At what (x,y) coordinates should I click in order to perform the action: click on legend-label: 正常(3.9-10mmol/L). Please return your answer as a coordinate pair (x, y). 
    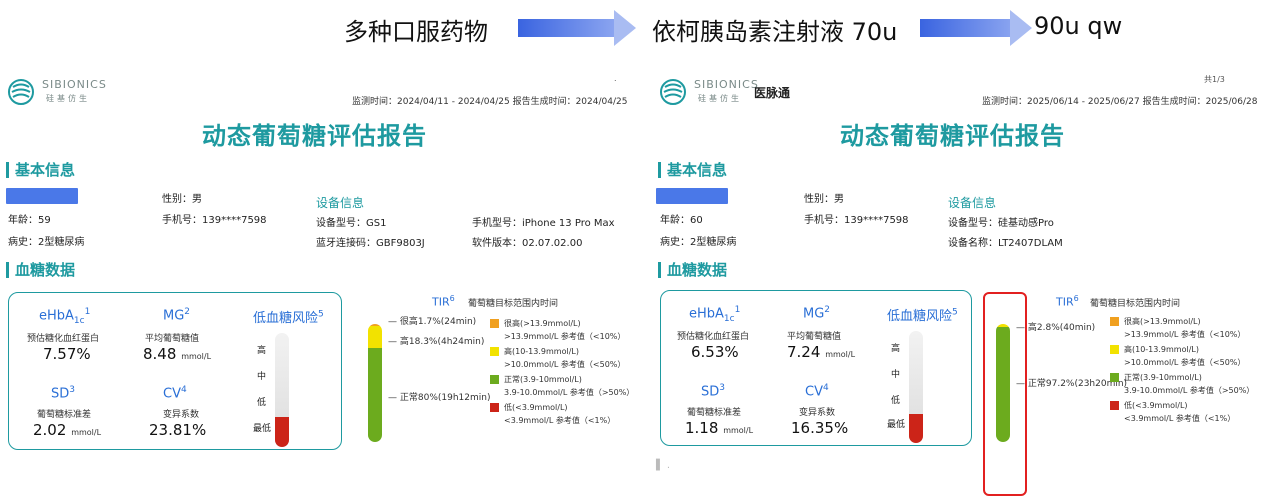
    Looking at the image, I should click on (543, 379).